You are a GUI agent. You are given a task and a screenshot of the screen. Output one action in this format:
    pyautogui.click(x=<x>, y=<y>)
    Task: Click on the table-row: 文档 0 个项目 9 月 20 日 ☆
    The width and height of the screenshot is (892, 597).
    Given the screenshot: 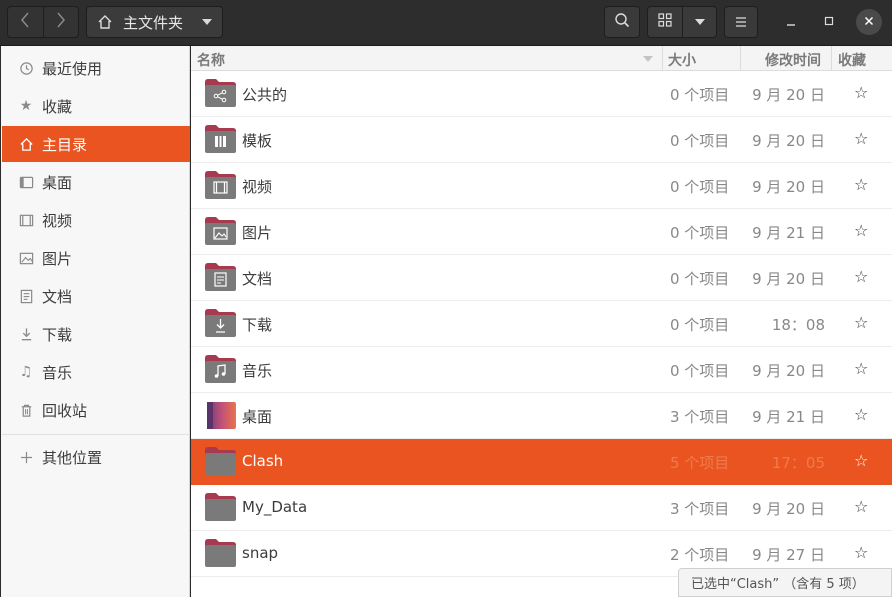 What is the action you would take?
    pyautogui.click(x=541, y=278)
    